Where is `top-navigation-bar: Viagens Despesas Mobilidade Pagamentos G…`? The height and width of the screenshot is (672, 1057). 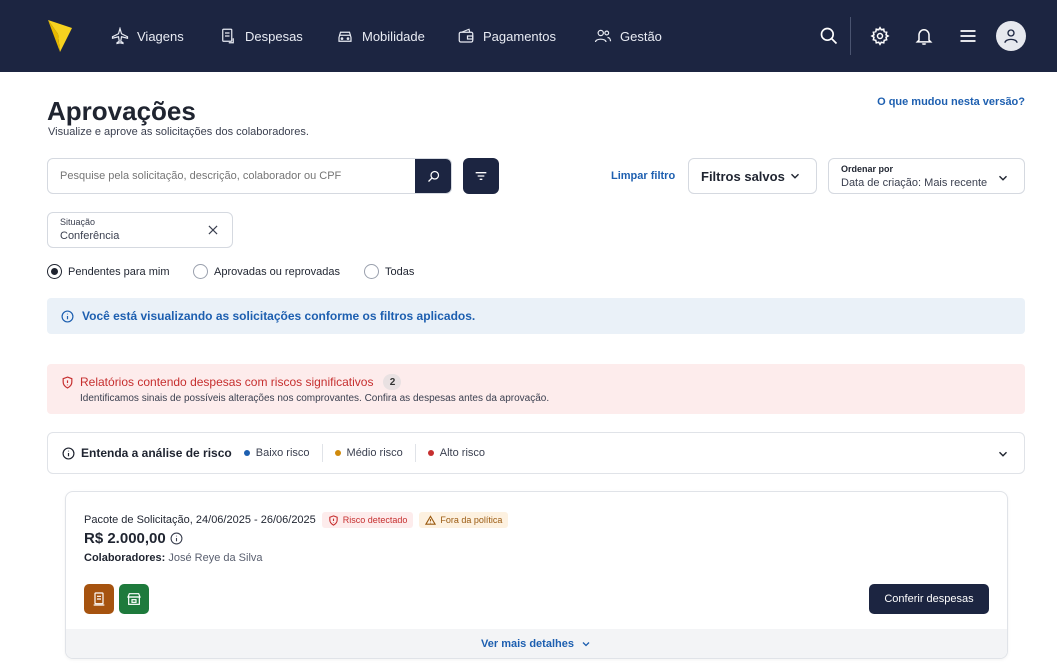 top-navigation-bar: Viagens Despesas Mobilidade Pagamentos G… is located at coordinates (528, 36).